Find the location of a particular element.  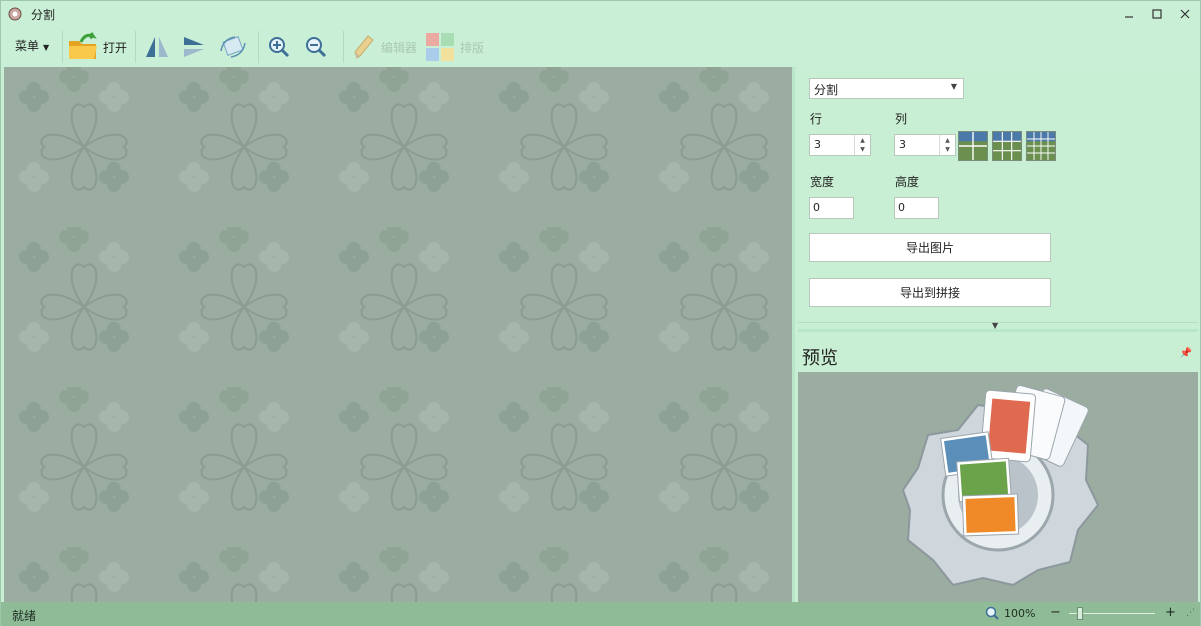

flip-horizontal-button is located at coordinates (157, 47).